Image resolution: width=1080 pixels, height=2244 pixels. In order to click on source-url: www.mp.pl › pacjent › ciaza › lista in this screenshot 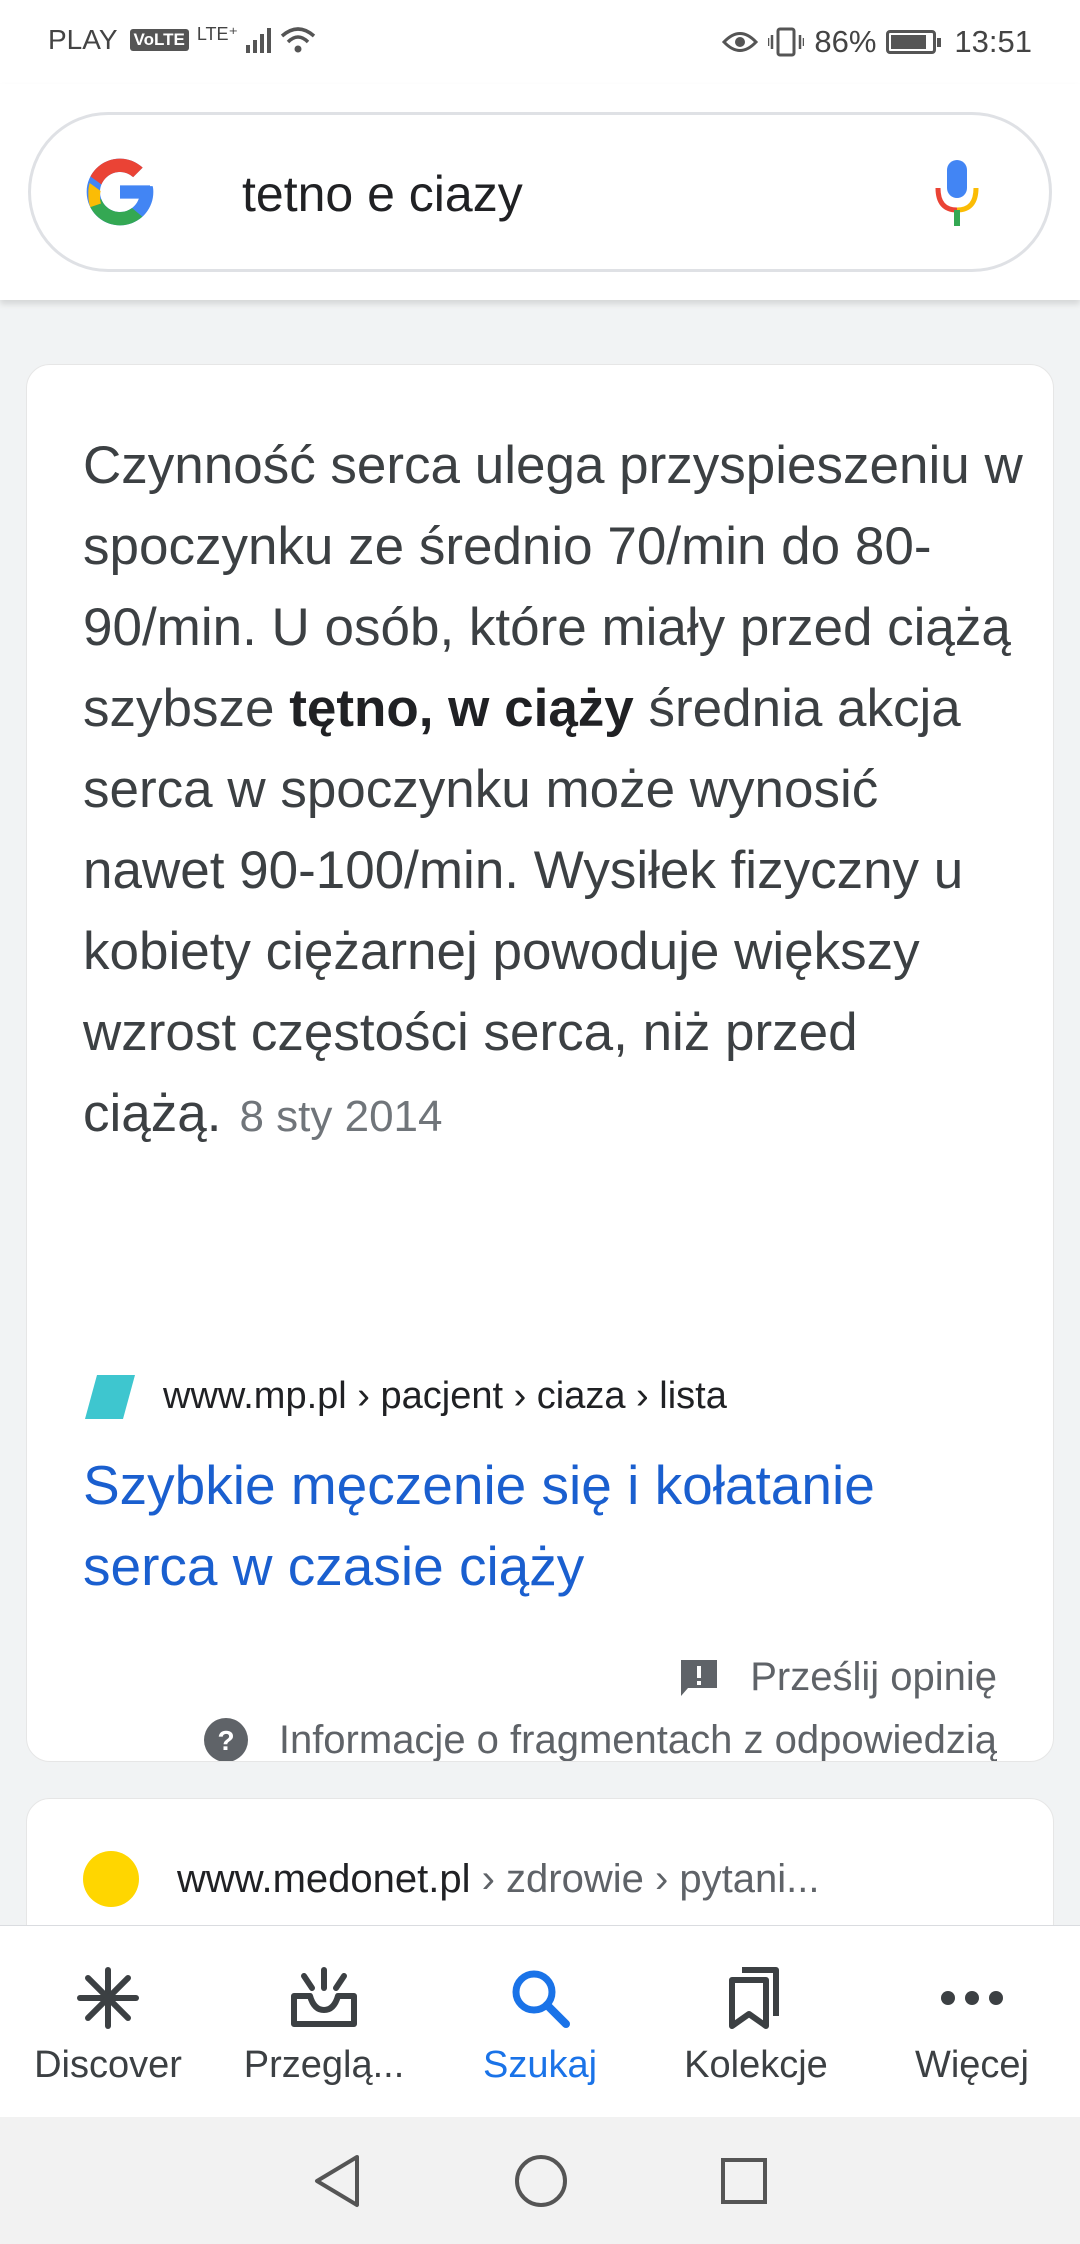, I will do `click(445, 1396)`.